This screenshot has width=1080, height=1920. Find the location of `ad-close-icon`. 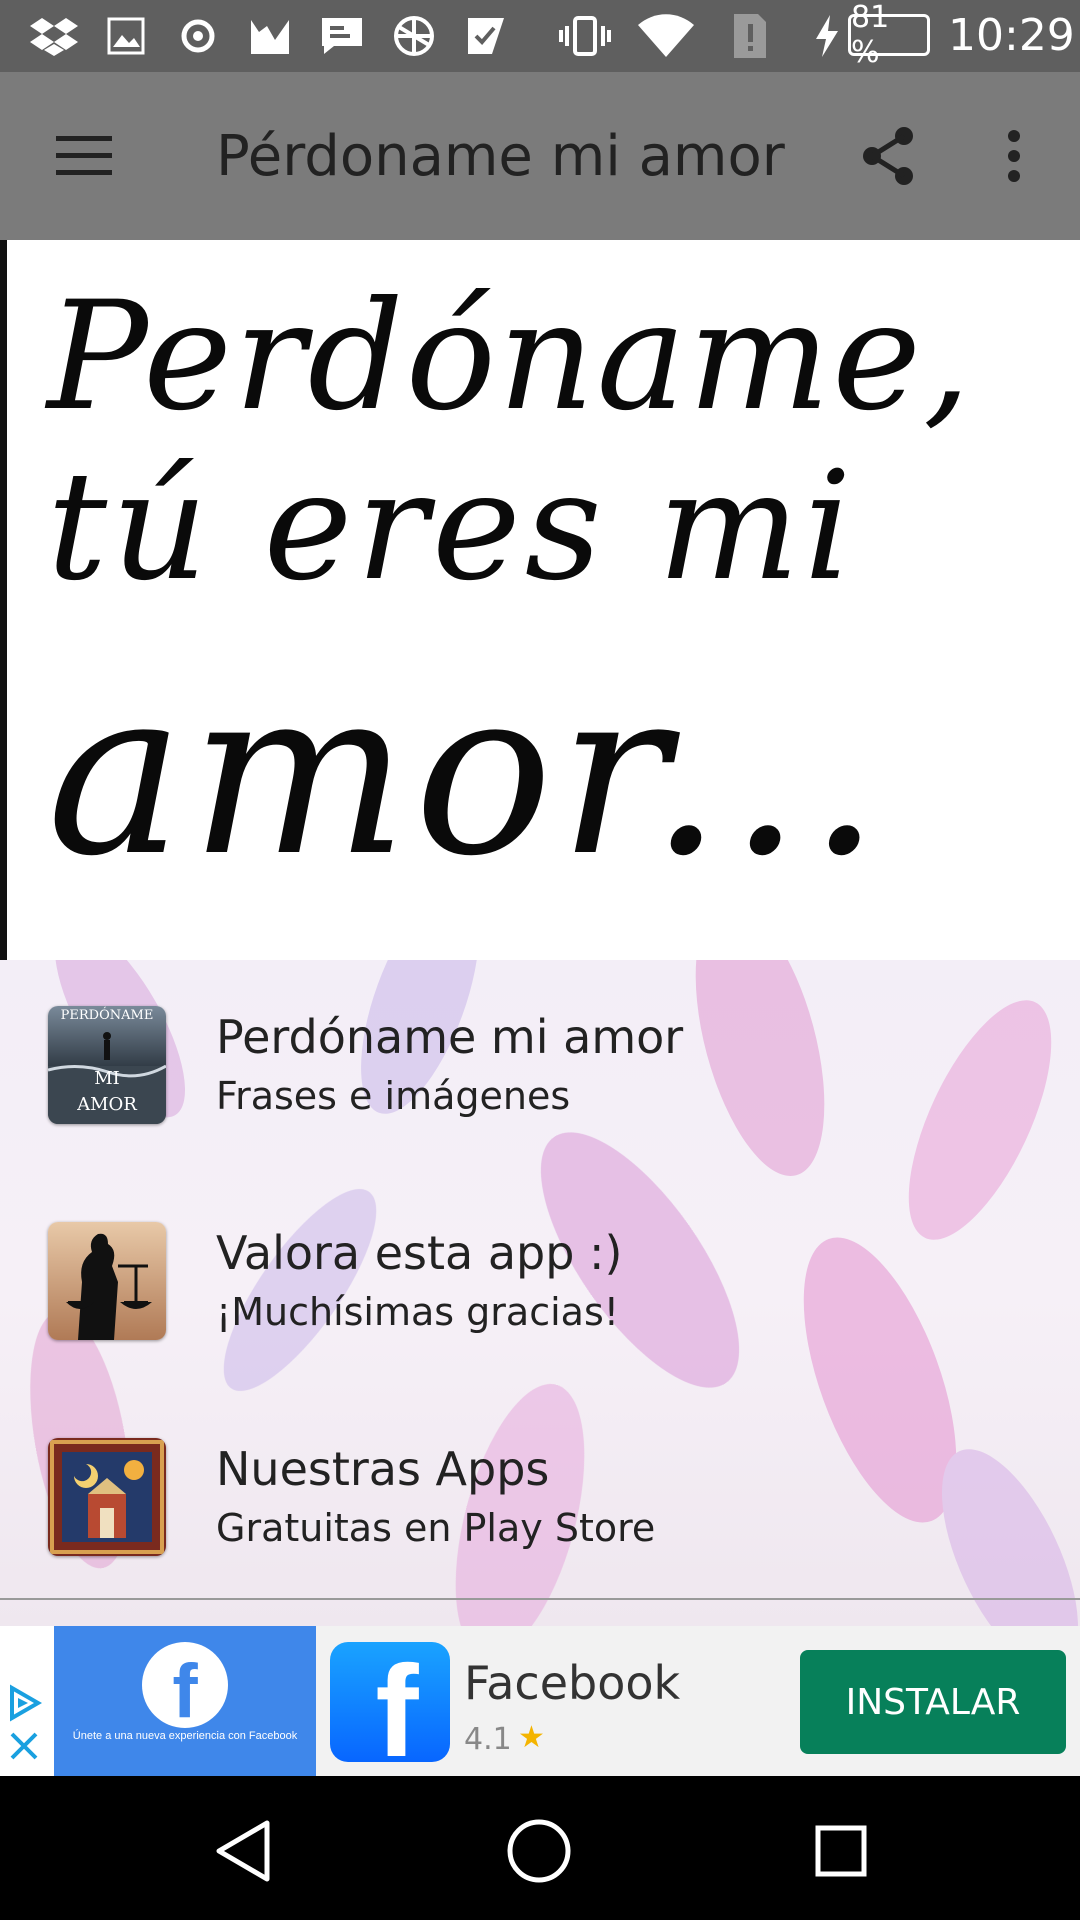

ad-close-icon is located at coordinates (24, 1748).